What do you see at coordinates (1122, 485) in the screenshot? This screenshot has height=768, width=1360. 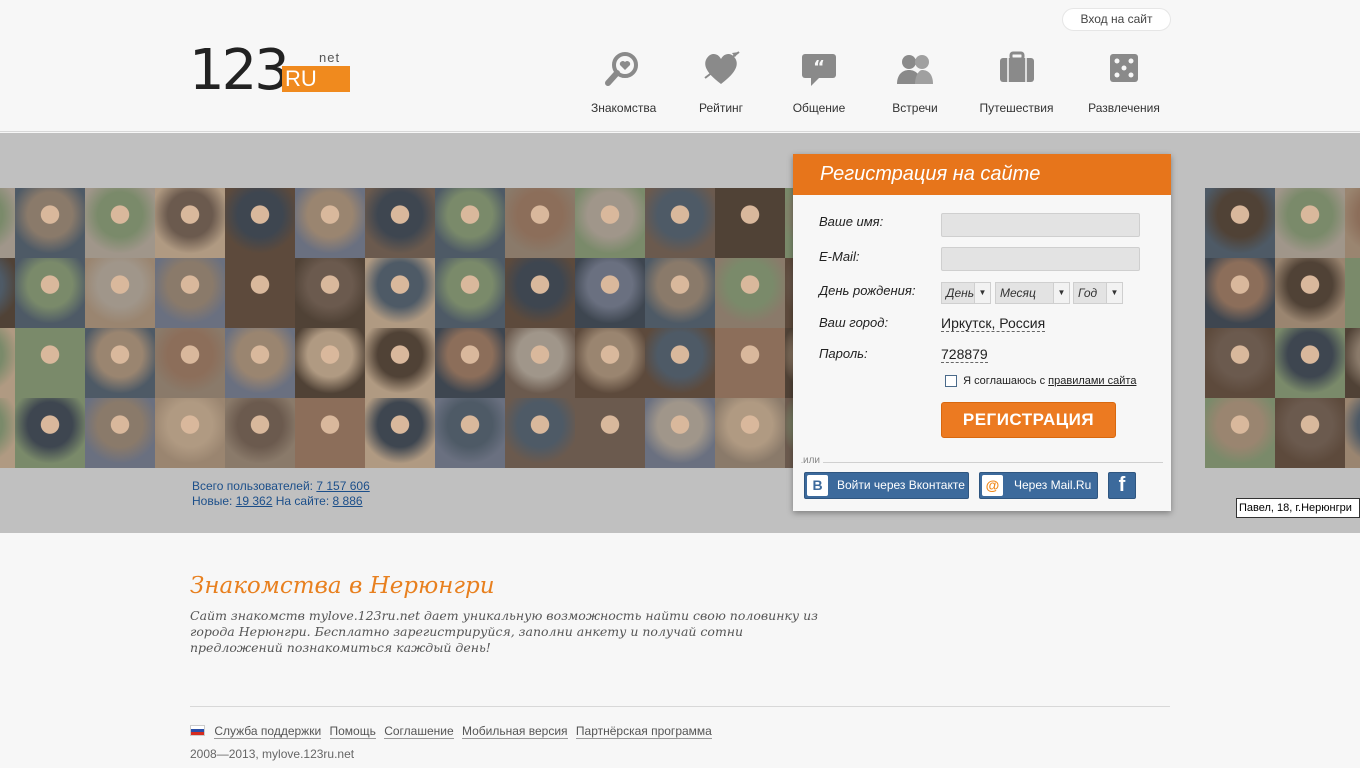 I see `facebook-login-button: f` at bounding box center [1122, 485].